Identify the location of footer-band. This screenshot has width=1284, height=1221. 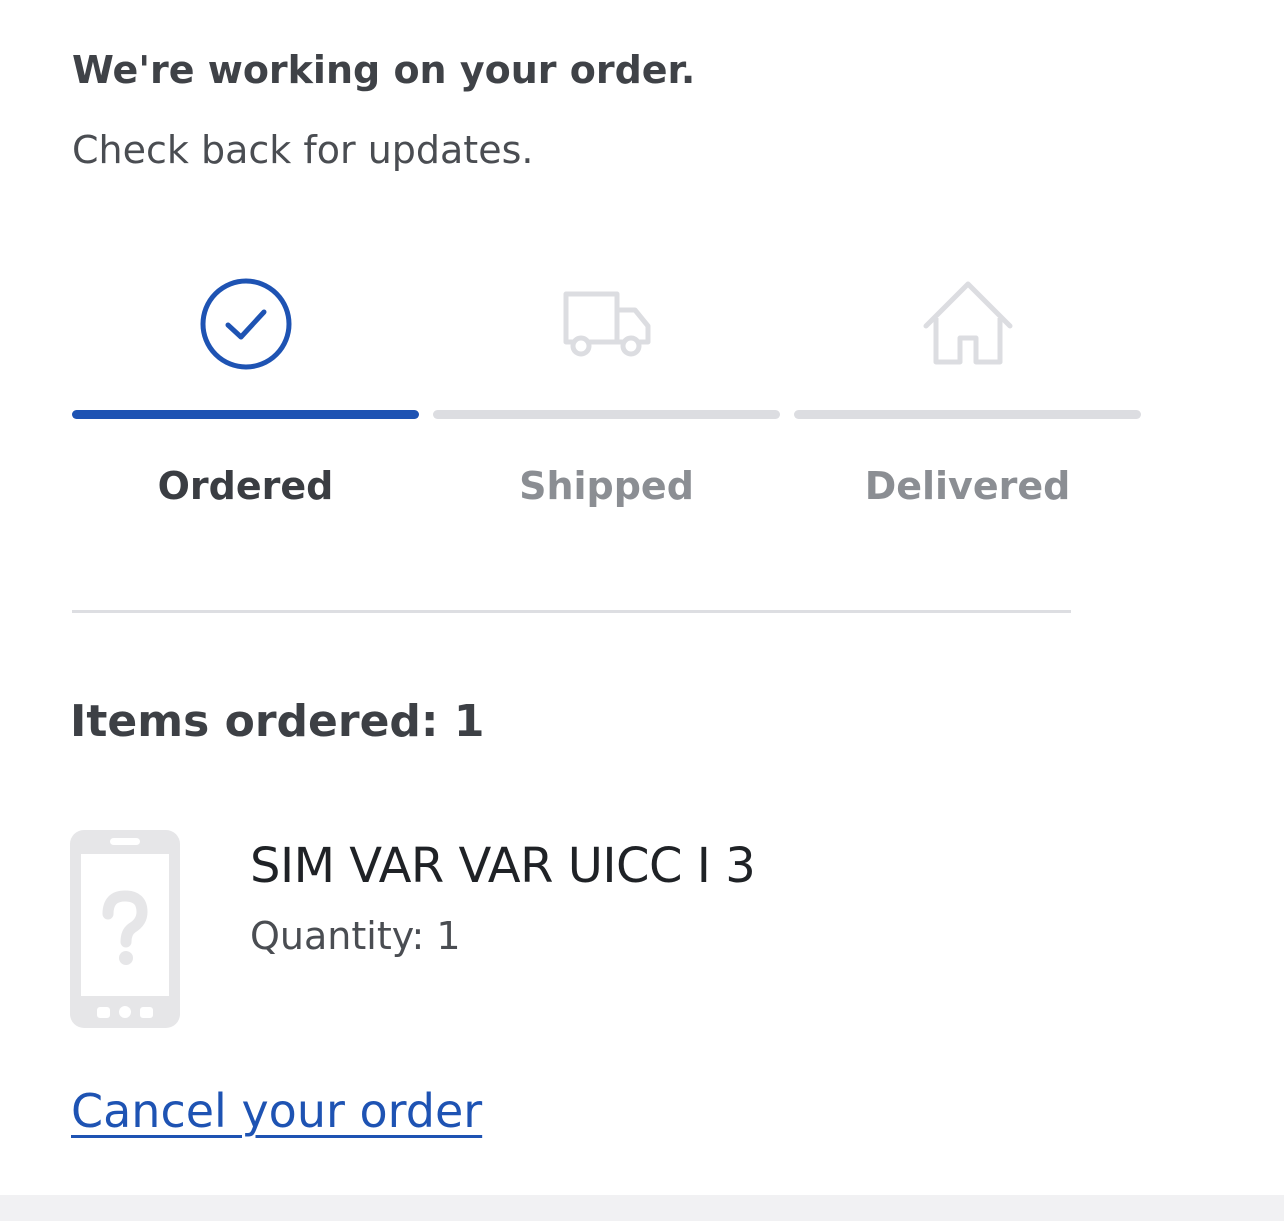
(642, 1208).